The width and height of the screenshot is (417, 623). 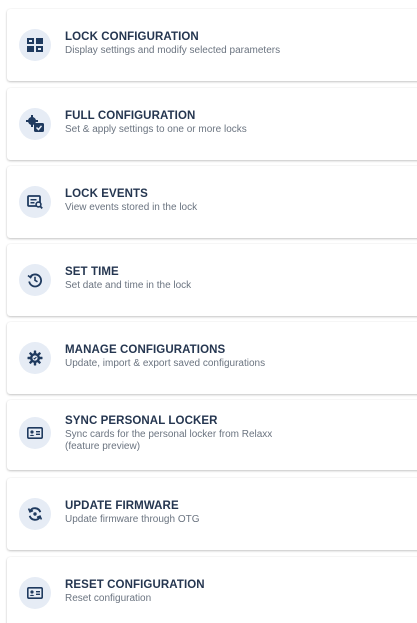 I want to click on menu-item-title: UPDATE FIRMWARE, so click(x=122, y=506).